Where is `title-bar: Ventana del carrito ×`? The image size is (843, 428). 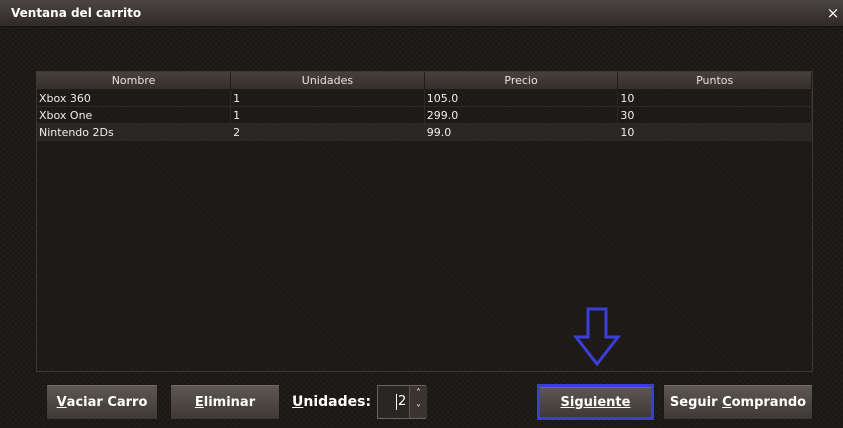
title-bar: Ventana del carrito × is located at coordinates (421, 13).